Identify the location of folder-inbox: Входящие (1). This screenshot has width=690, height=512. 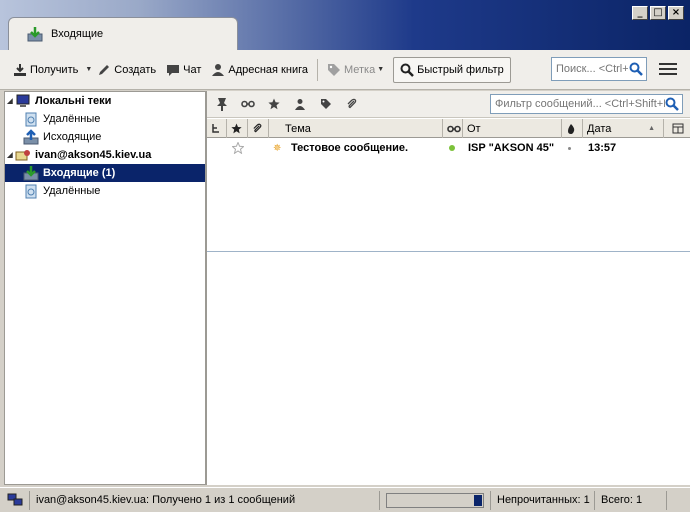
(105, 173).